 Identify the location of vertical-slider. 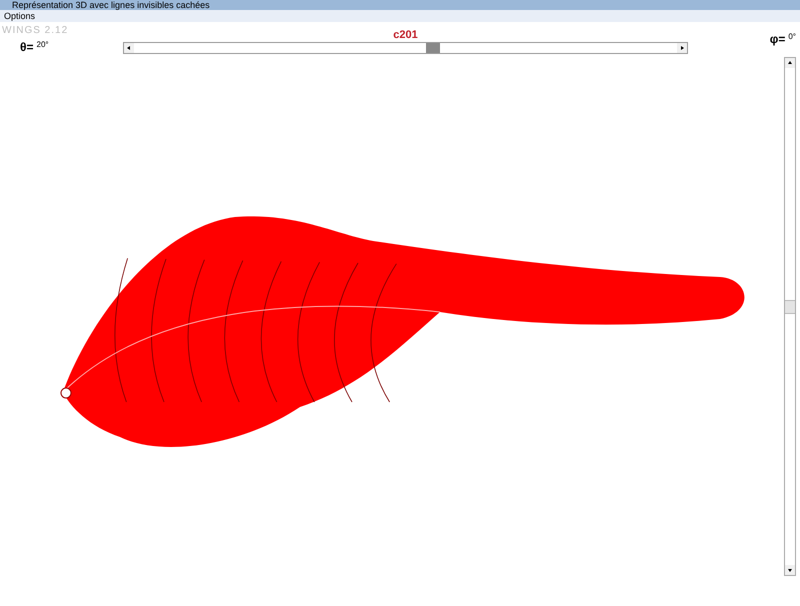
(790, 316).